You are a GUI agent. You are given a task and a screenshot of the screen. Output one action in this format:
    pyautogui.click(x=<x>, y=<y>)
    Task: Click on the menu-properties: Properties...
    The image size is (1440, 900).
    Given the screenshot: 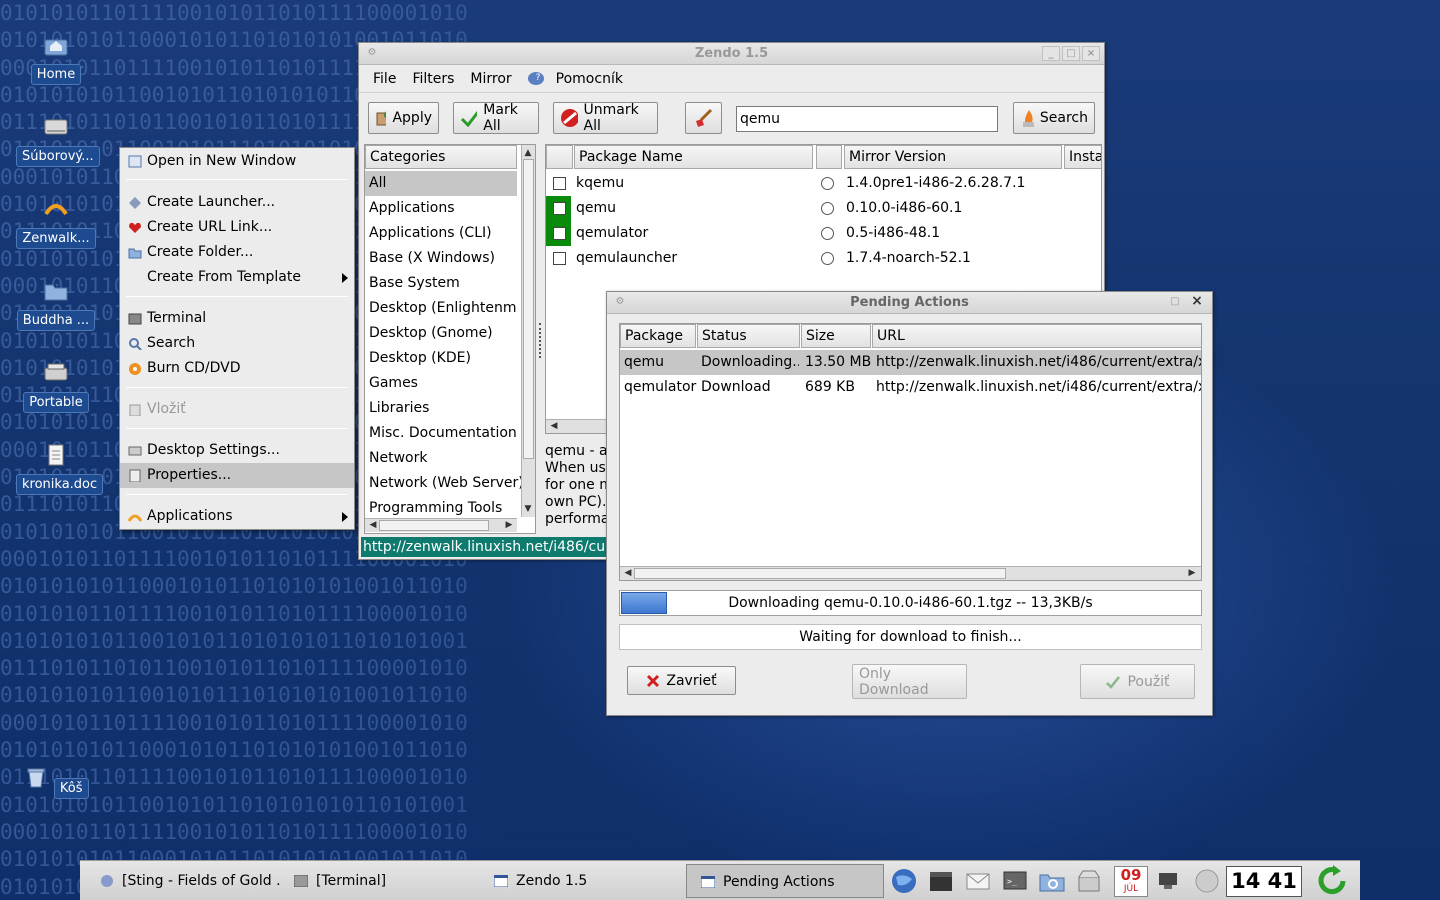 What is the action you would take?
    pyautogui.click(x=237, y=475)
    